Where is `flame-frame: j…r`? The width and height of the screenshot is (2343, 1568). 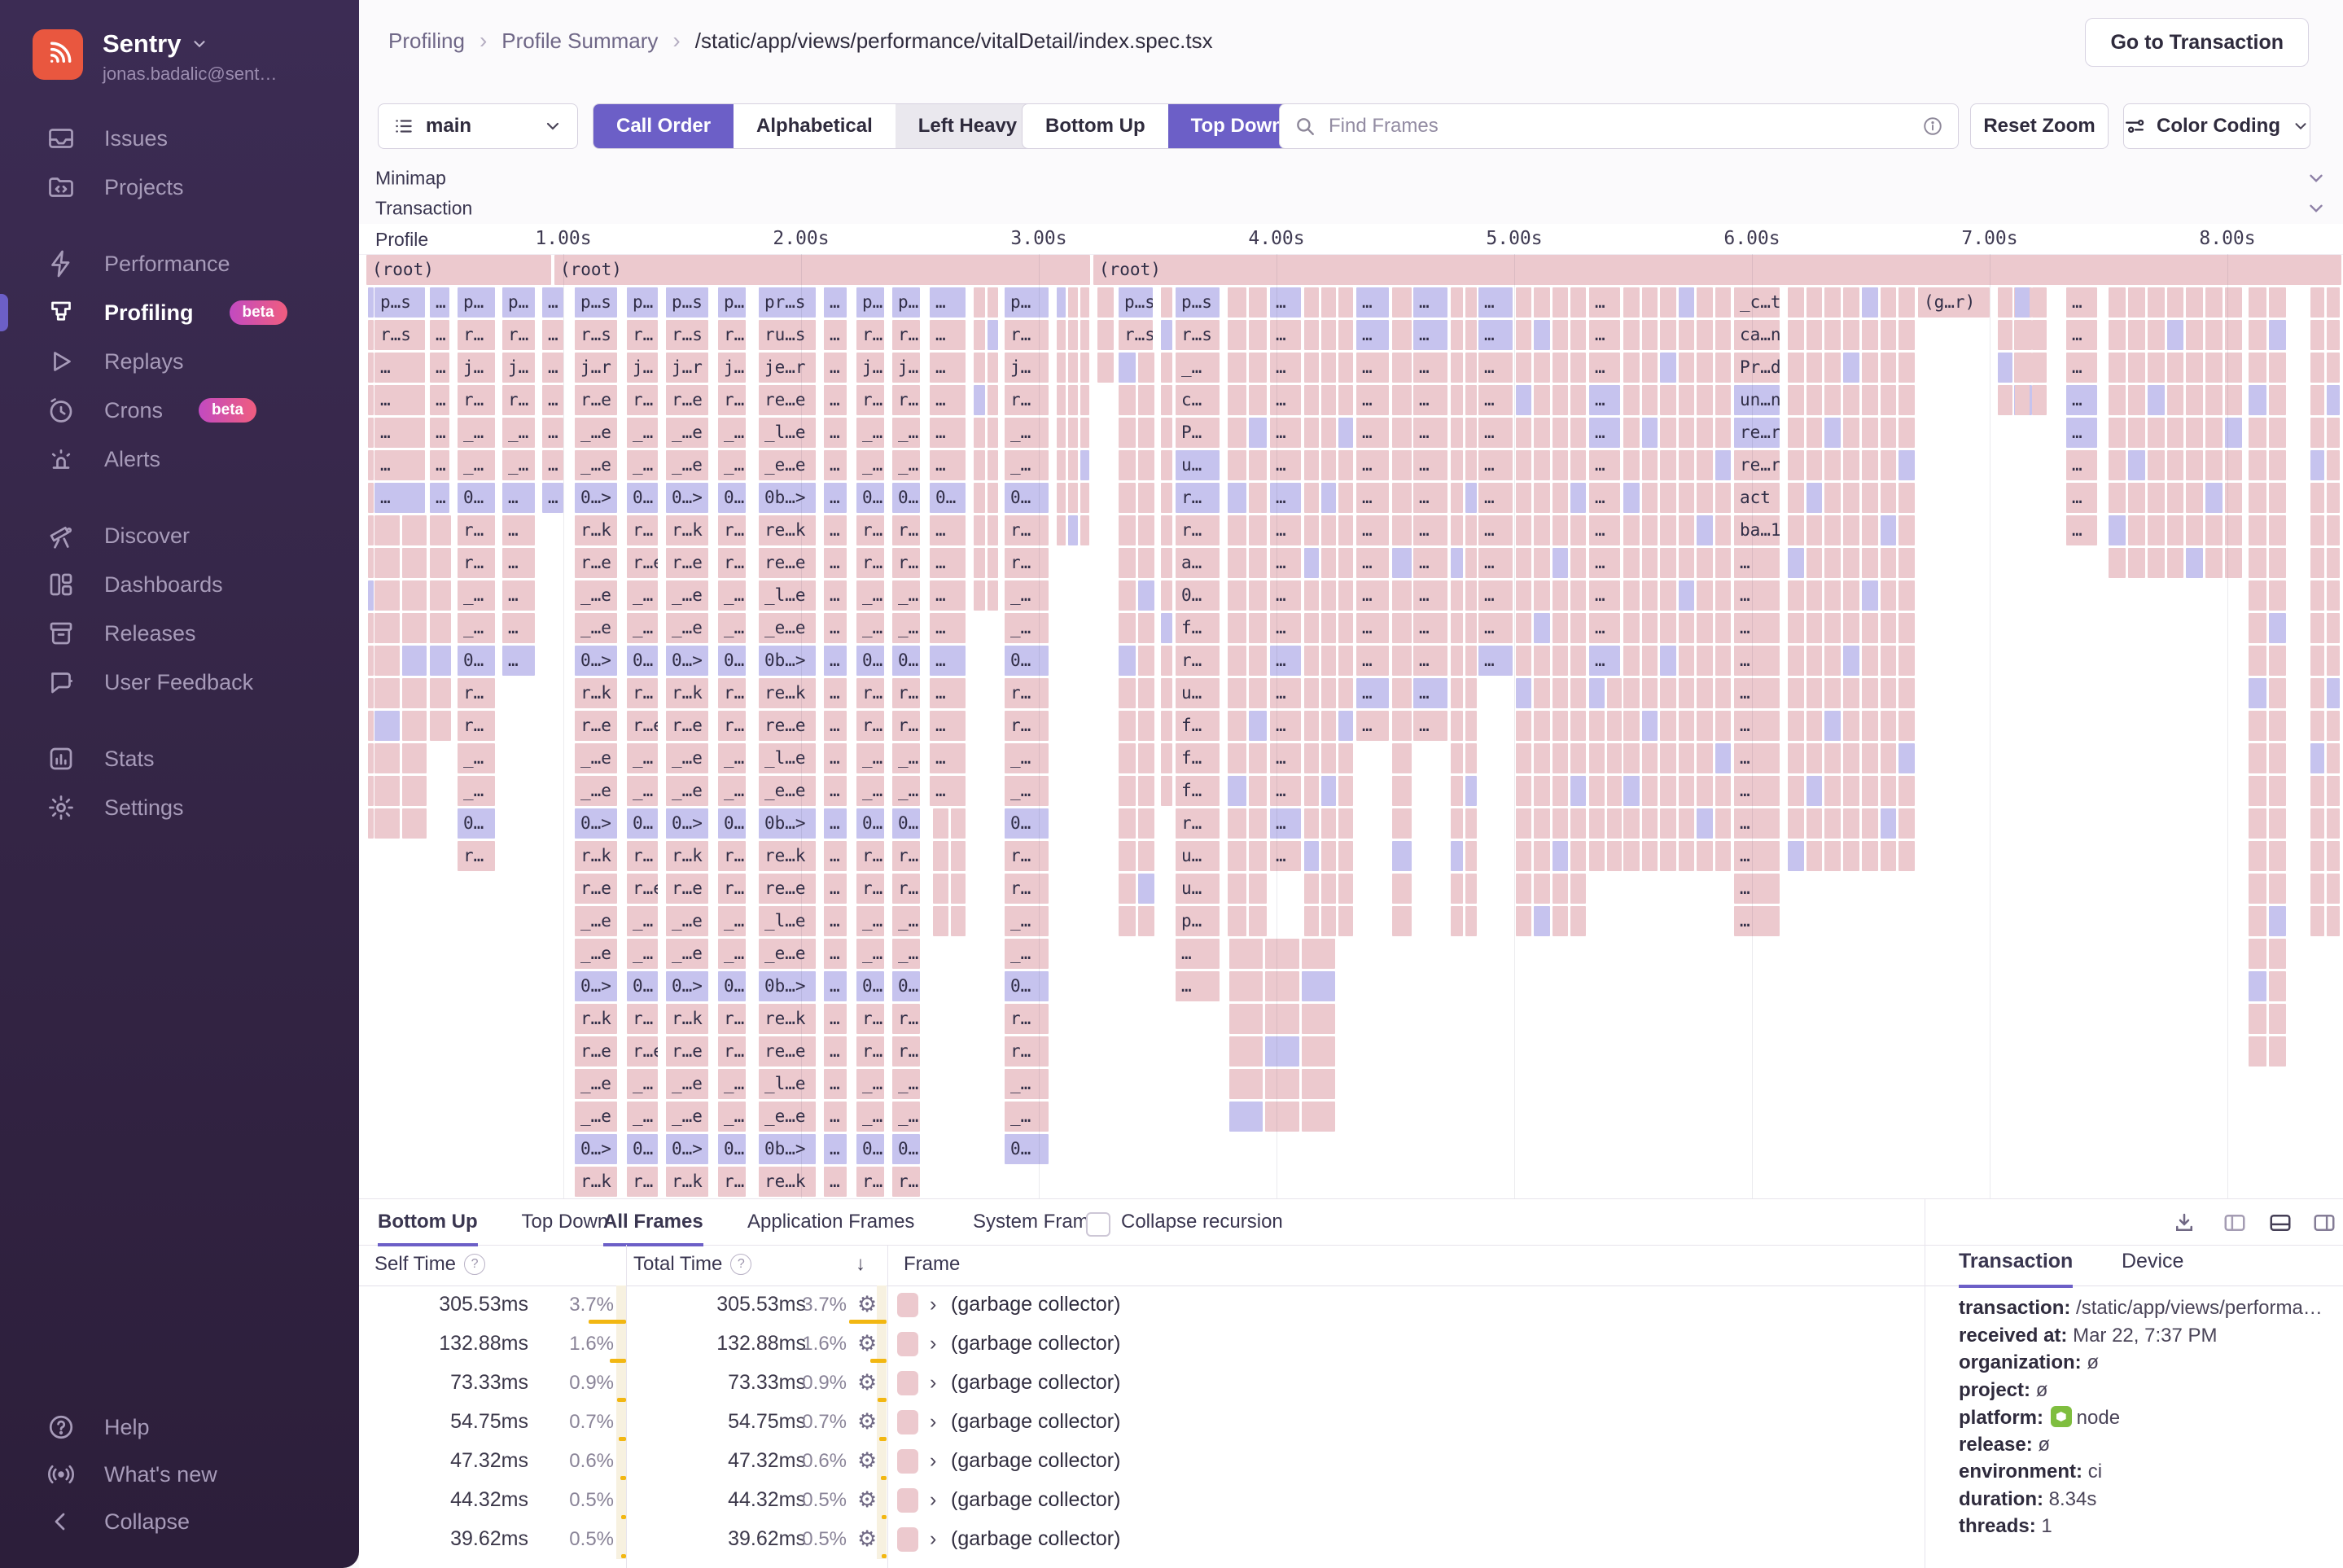
flame-frame: j…r is located at coordinates (596, 368).